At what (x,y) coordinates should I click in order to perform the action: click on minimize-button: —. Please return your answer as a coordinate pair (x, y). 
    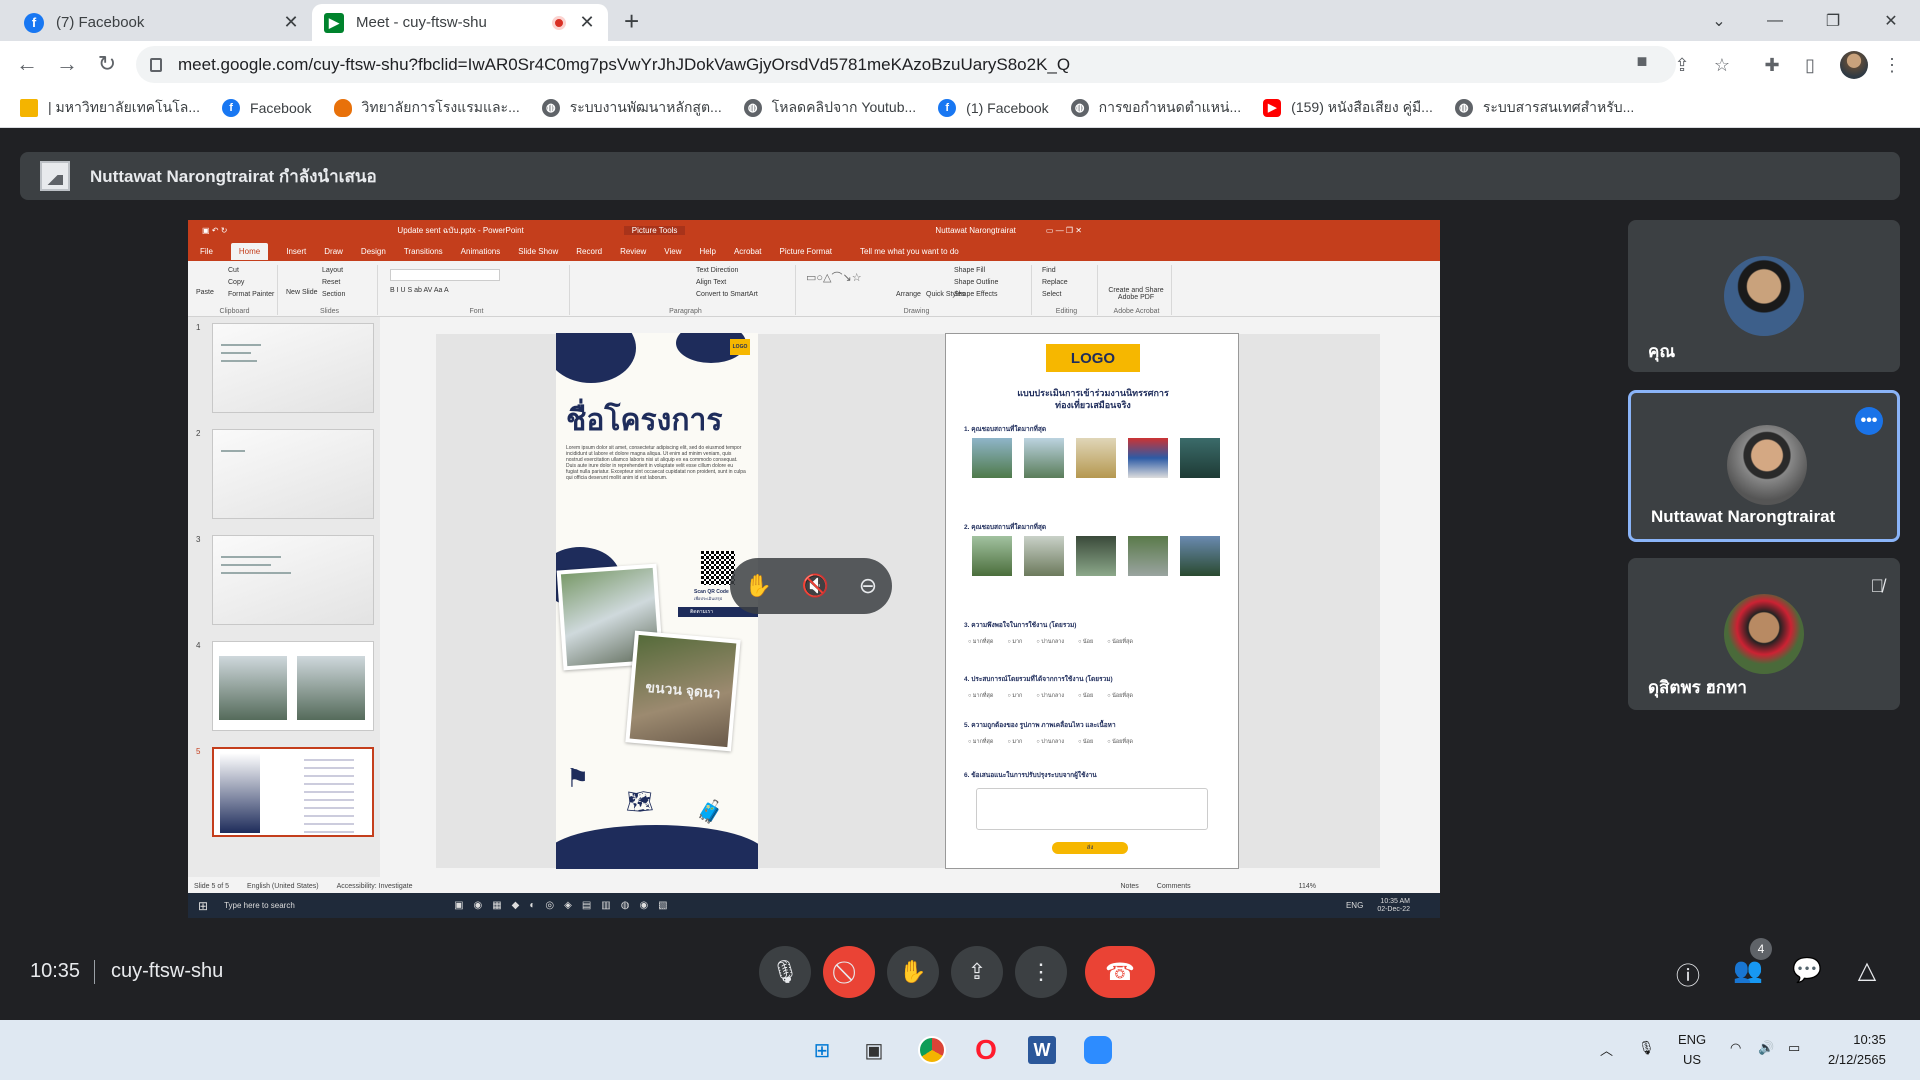
    Looking at the image, I should click on (1775, 20).